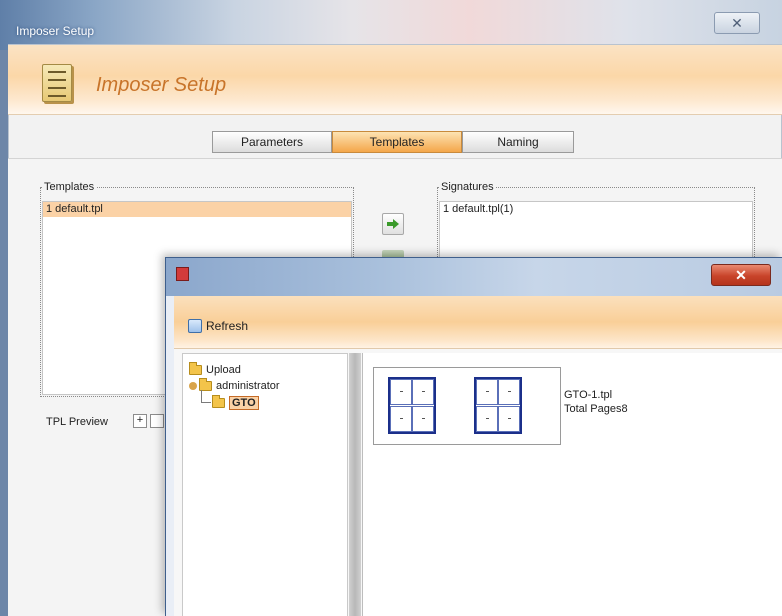  What do you see at coordinates (467, 187) in the screenshot?
I see `signatures-group-label: Signatures` at bounding box center [467, 187].